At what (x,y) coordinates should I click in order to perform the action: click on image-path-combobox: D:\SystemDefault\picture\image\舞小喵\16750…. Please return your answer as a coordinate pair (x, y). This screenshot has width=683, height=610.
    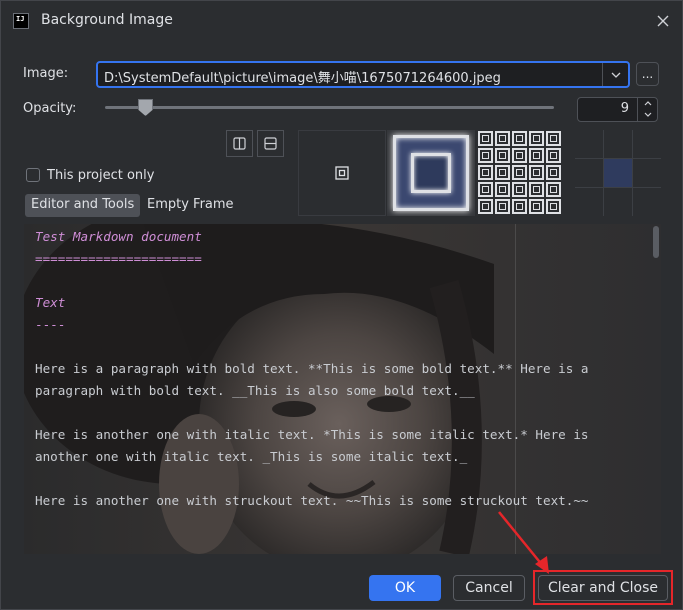
    Looking at the image, I should click on (363, 74).